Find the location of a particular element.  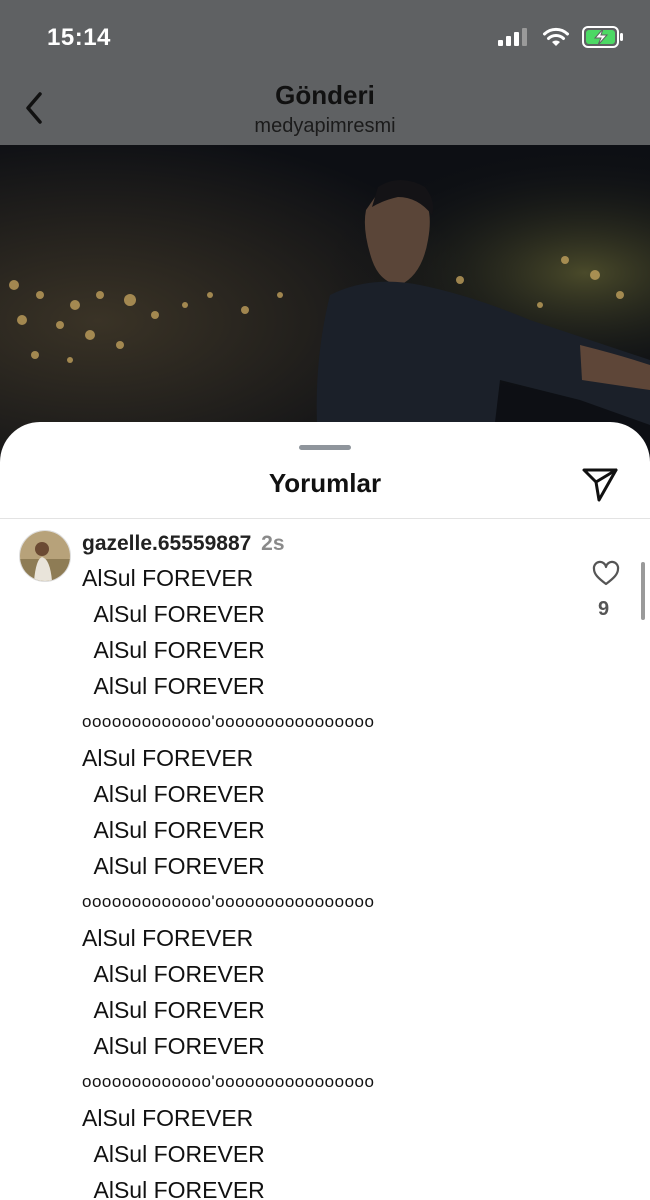

status-icons is located at coordinates (561, 37).